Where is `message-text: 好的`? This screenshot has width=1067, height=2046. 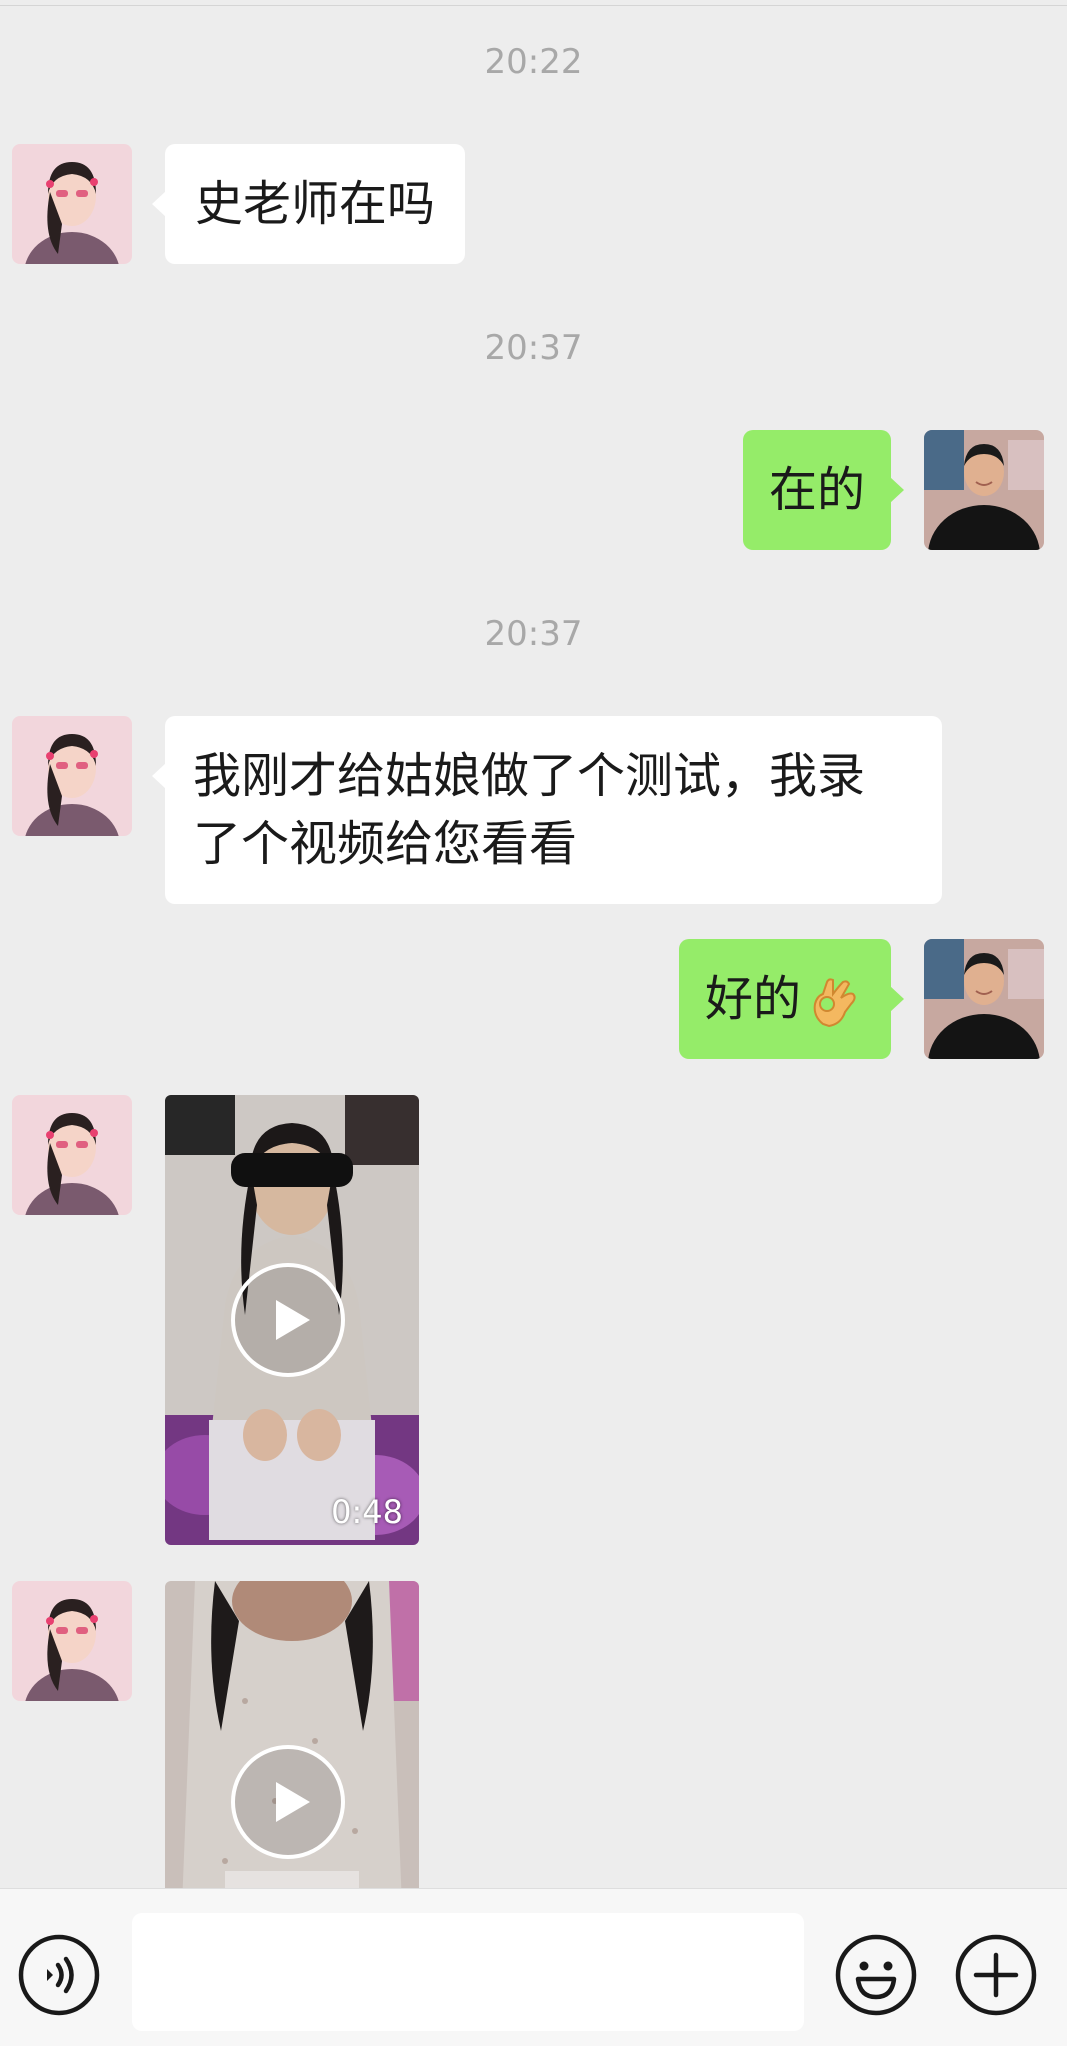
message-text: 好的 is located at coordinates (752, 999).